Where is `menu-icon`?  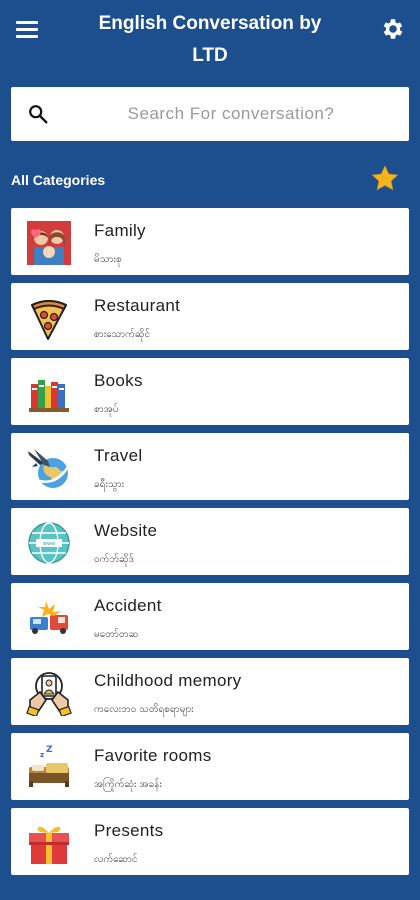 menu-icon is located at coordinates (31, 29).